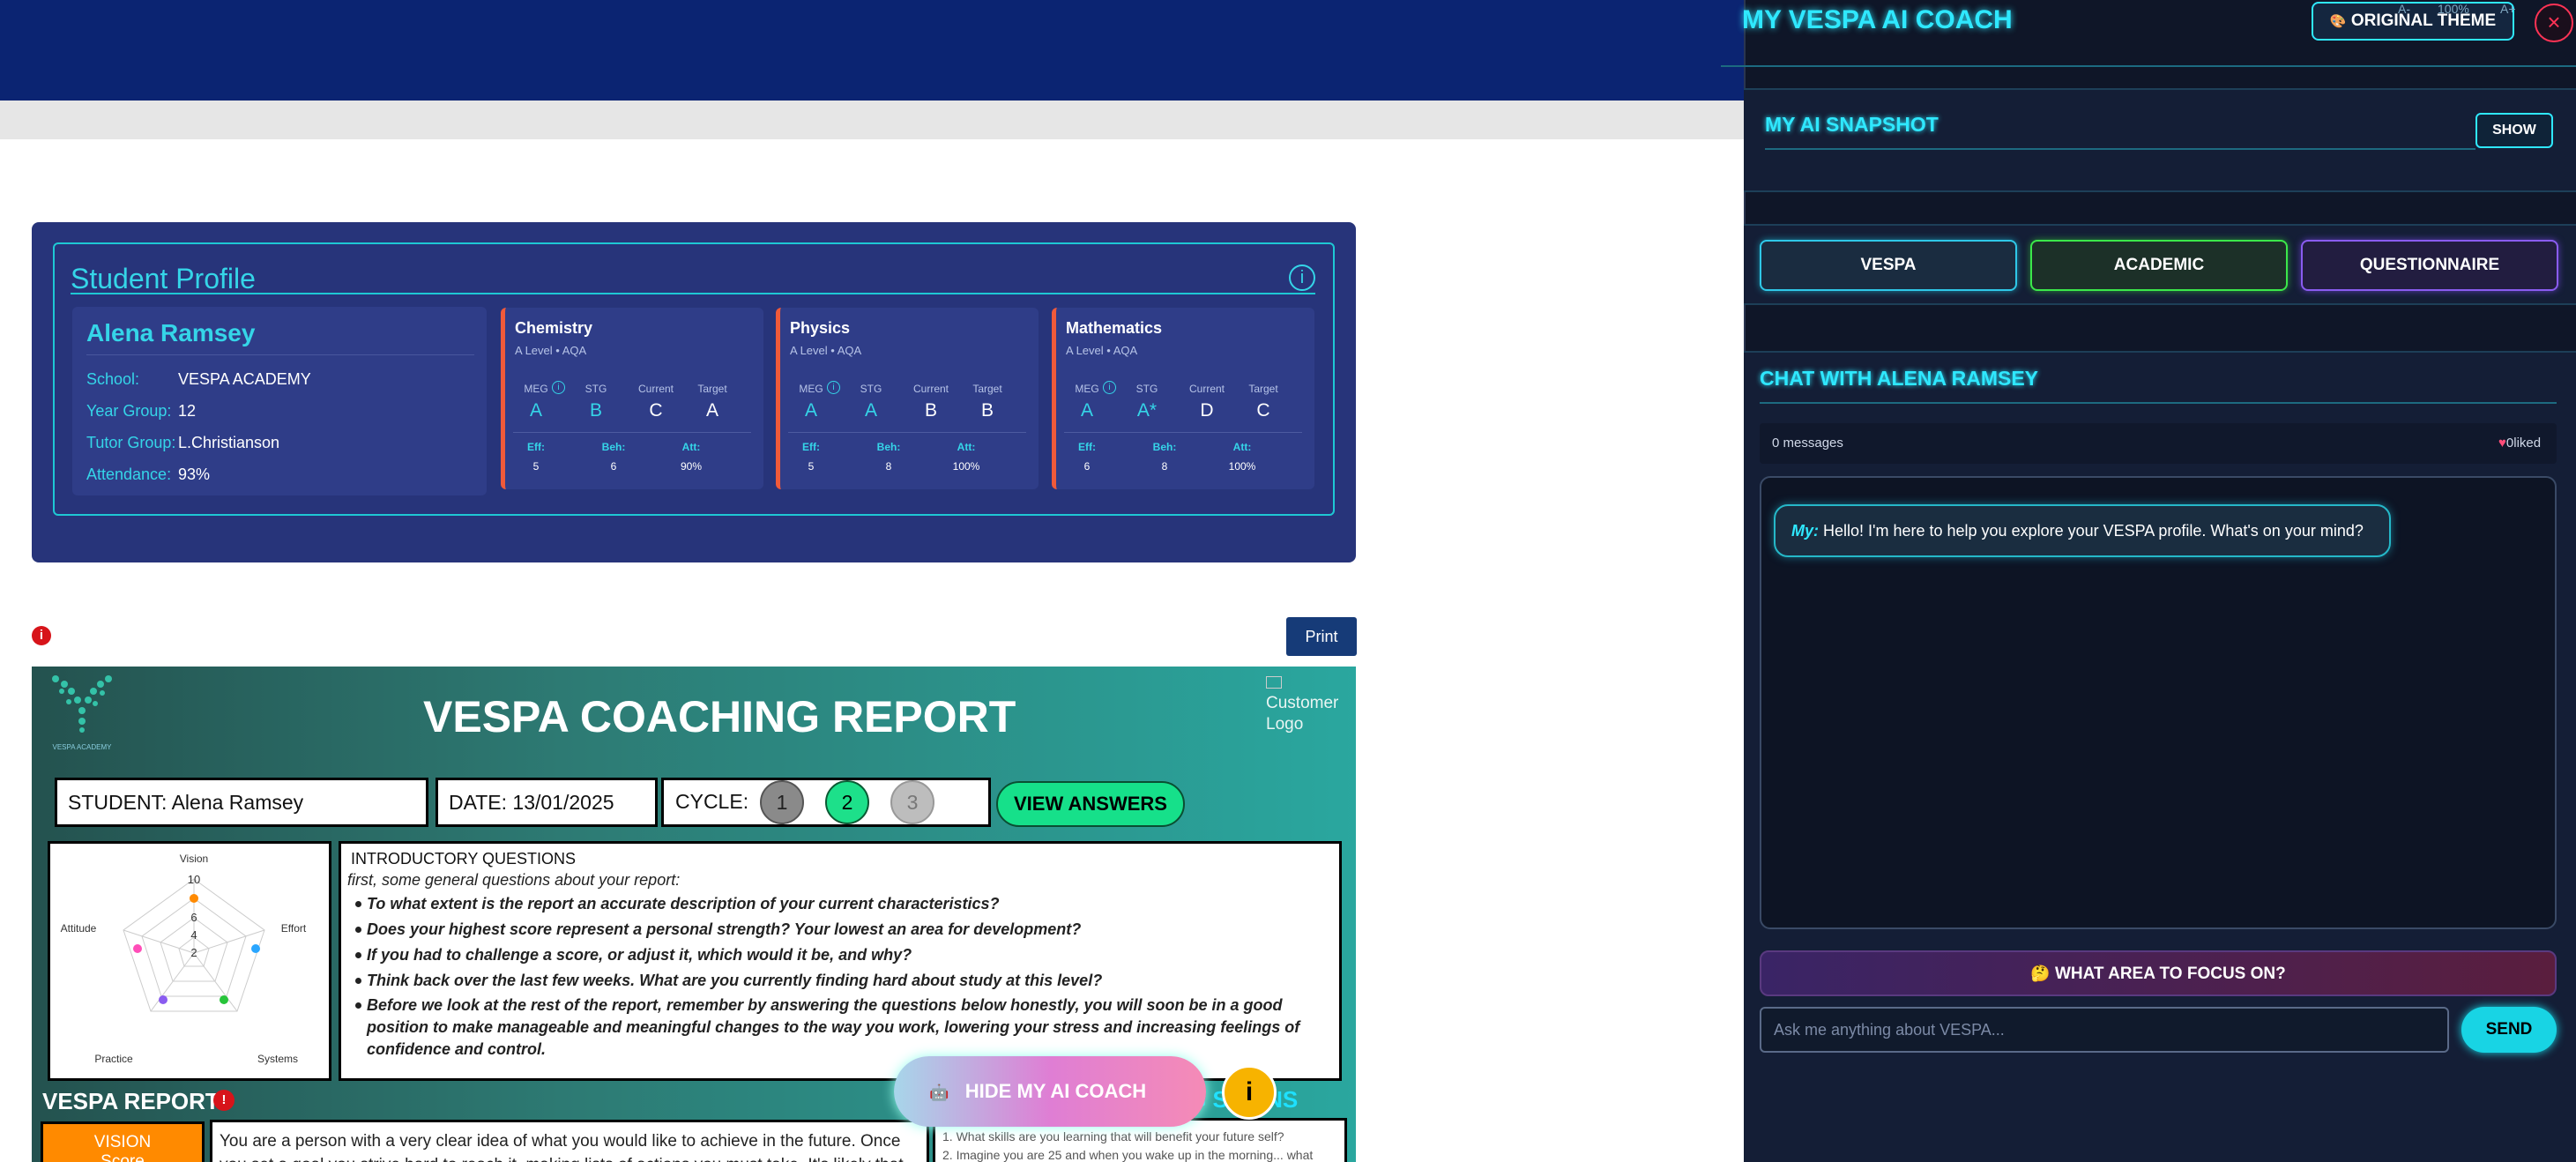 The height and width of the screenshot is (1162, 2576). Describe the element at coordinates (2424, 20) in the screenshot. I see `original-theme-label: ORIGINAL THEME` at that location.